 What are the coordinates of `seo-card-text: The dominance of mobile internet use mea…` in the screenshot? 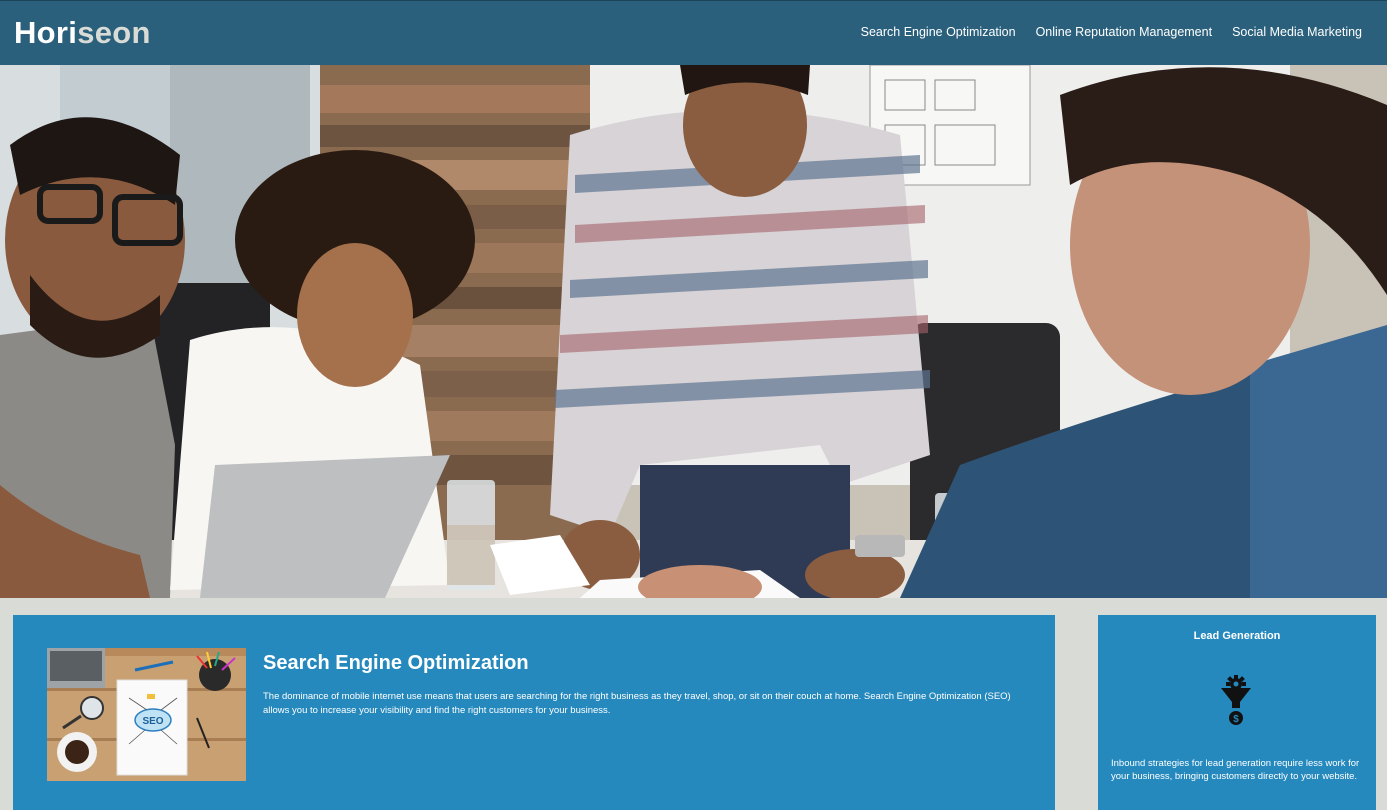 It's located at (637, 703).